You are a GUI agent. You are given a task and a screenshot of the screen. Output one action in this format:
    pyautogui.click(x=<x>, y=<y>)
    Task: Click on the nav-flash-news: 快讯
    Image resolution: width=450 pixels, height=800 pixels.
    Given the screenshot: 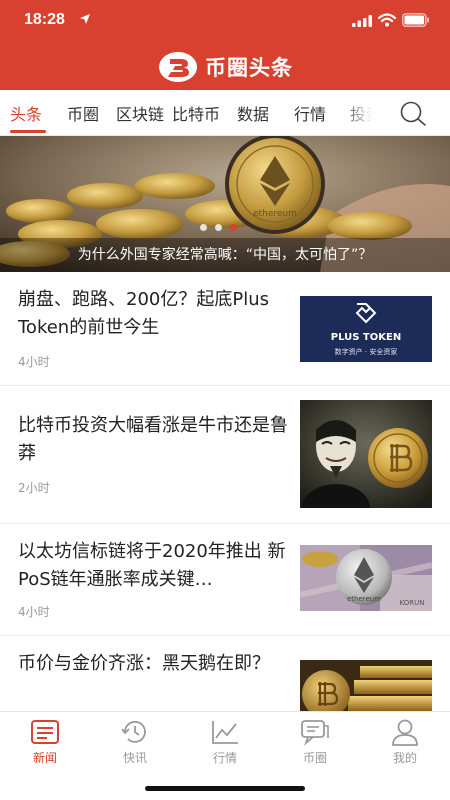 What is the action you would take?
    pyautogui.click(x=135, y=744)
    